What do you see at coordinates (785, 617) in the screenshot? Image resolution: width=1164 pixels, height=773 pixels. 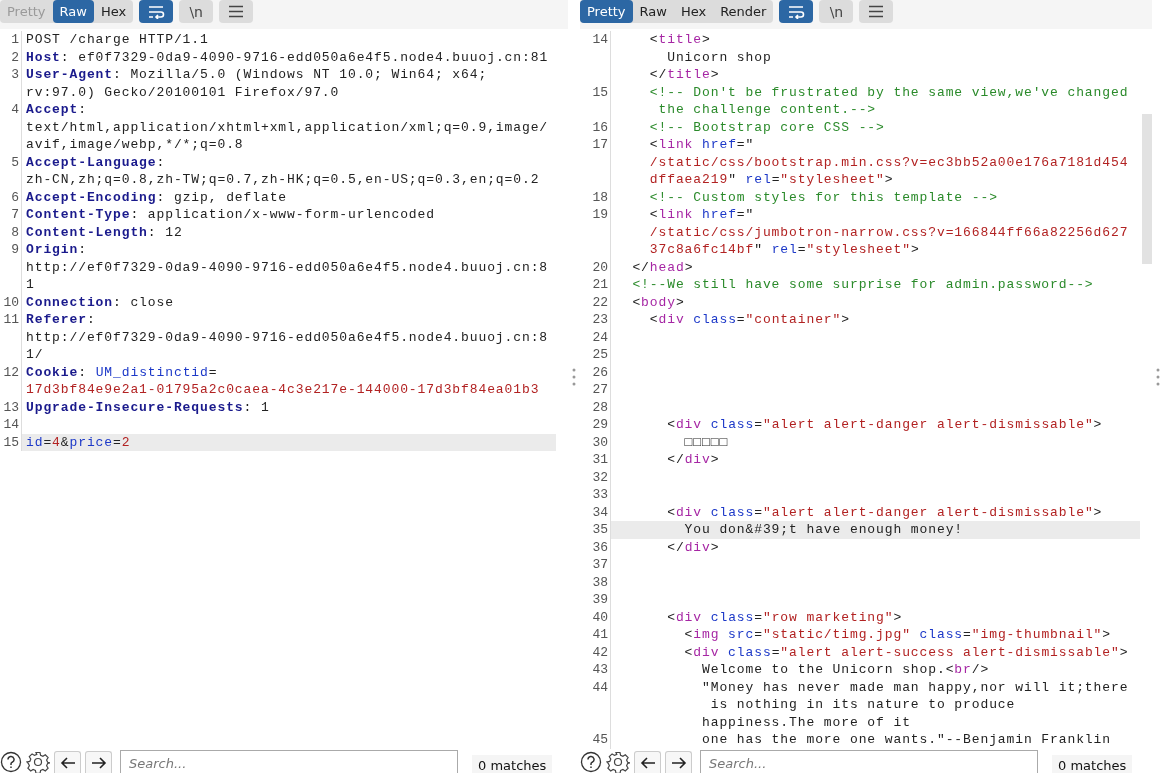 I see `code-line: <div class="row marketing">` at bounding box center [785, 617].